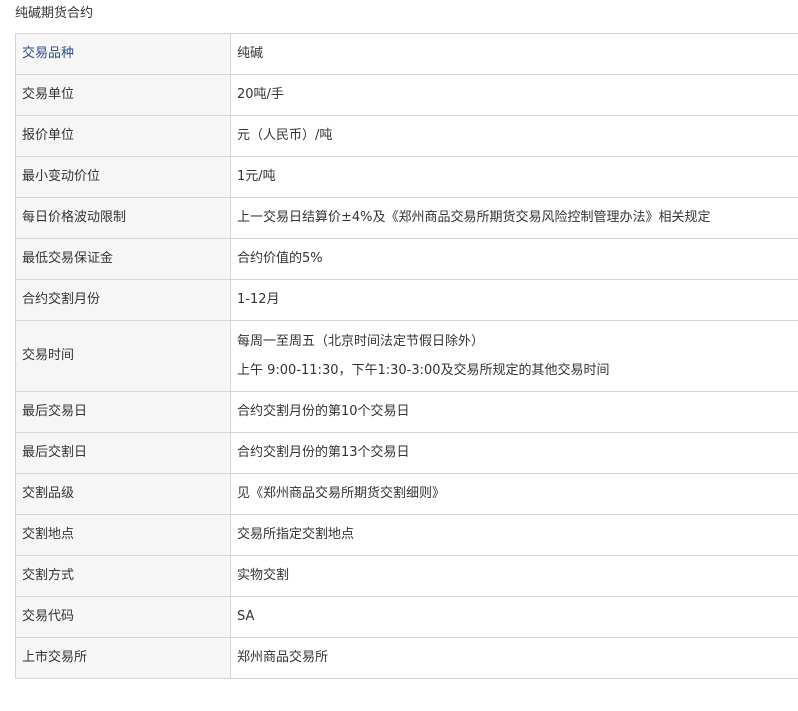 Image resolution: width=798 pixels, height=711 pixels. Describe the element at coordinates (123, 136) in the screenshot. I see `row-label: 报价单位` at that location.